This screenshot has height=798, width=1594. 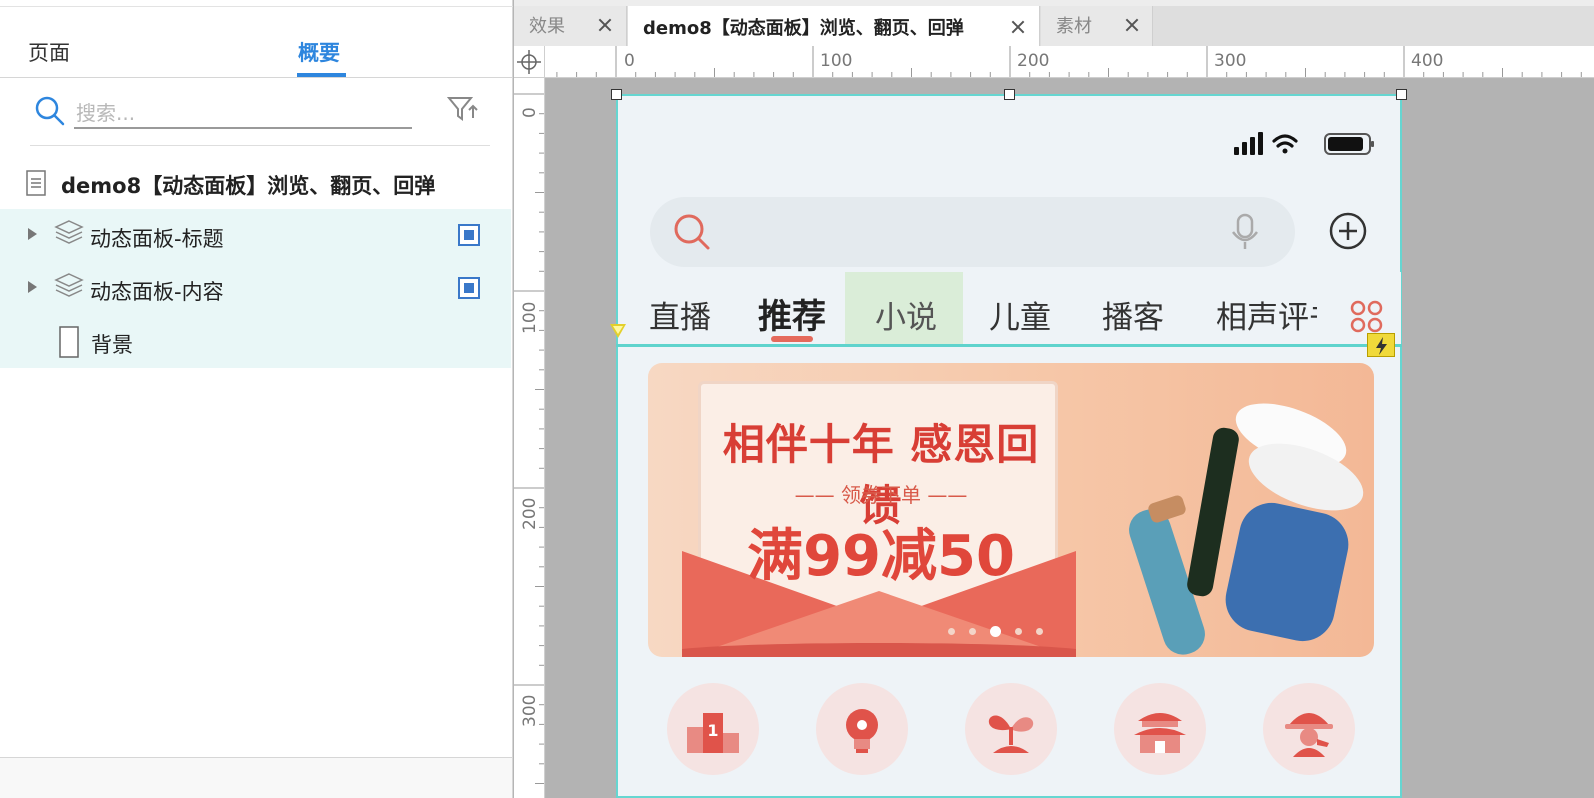 What do you see at coordinates (255, 235) in the screenshot?
I see `tree-row-dynamic-panel-title: 动态面板-标题` at bounding box center [255, 235].